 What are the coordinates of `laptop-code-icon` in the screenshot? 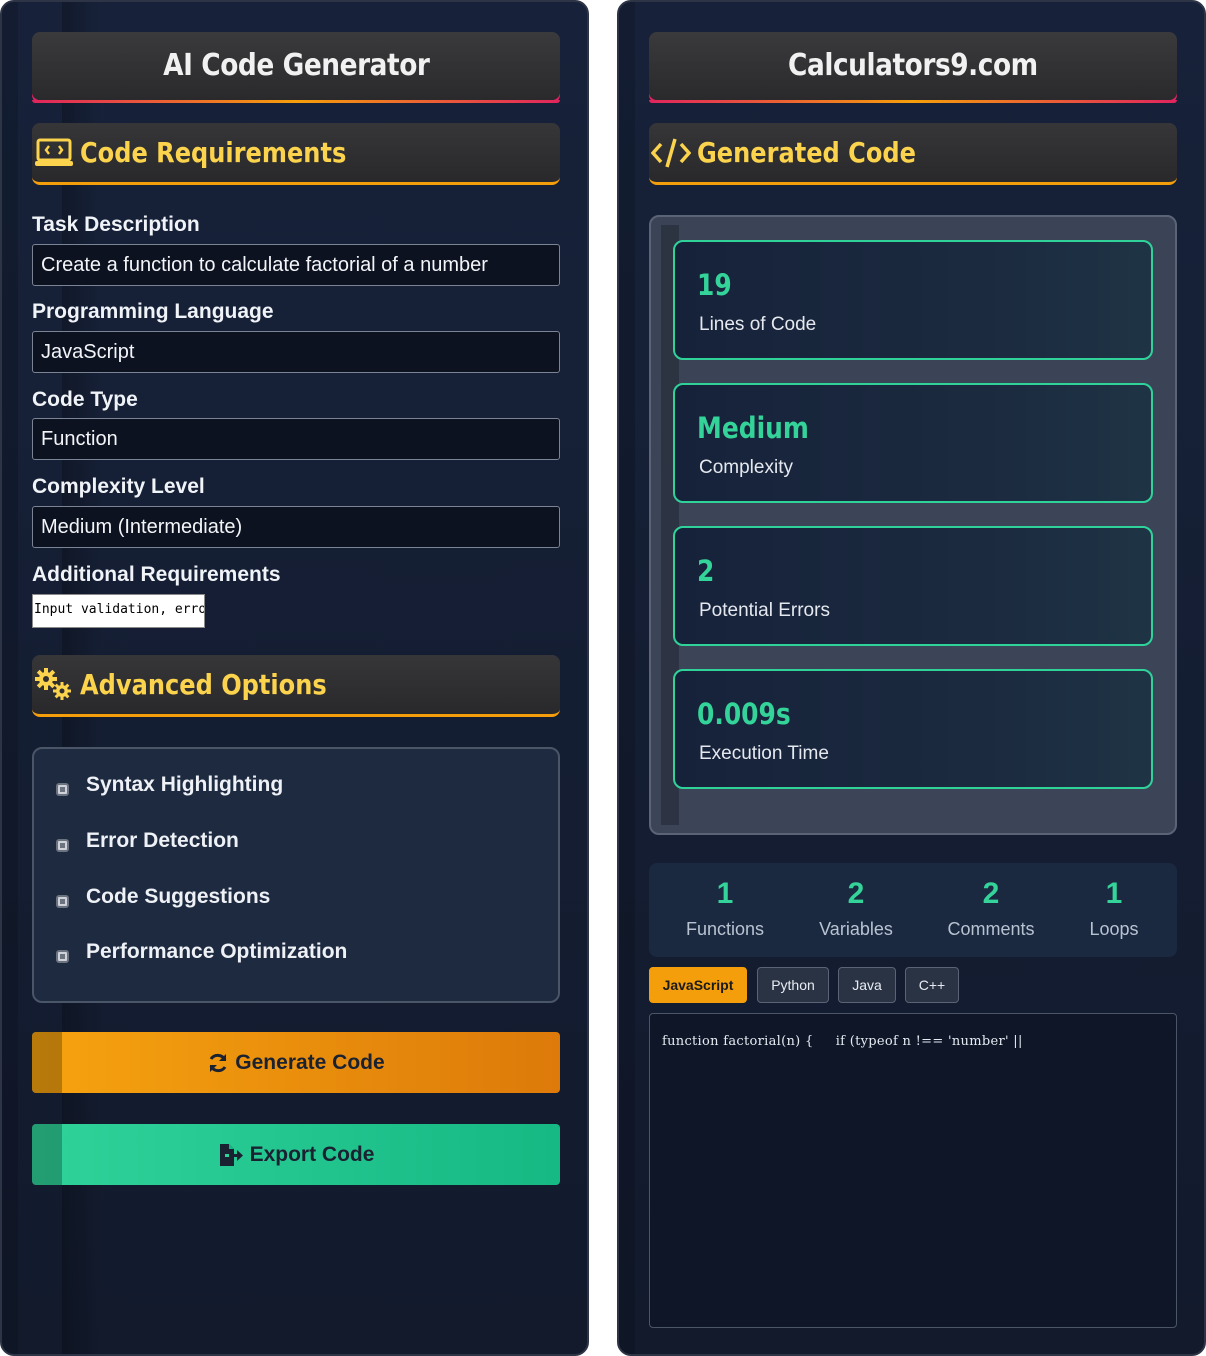 It's located at (54, 153).